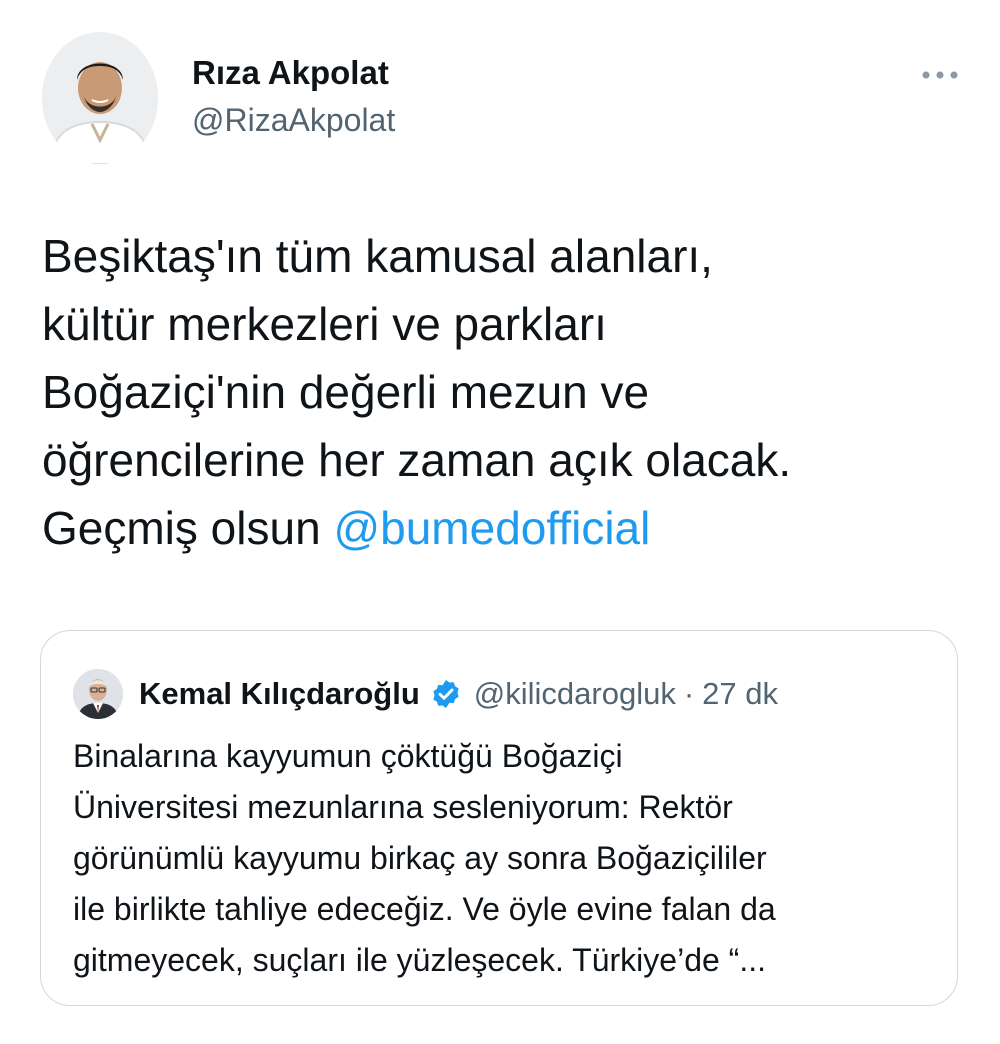  I want to click on quoted-author-handle: @kilicdarogluk, so click(575, 694).